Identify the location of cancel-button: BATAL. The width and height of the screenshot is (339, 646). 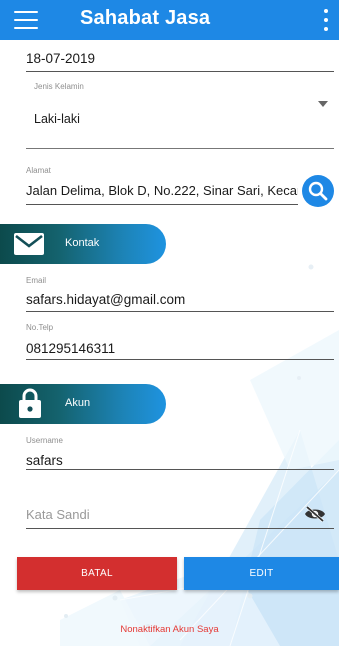
(97, 573).